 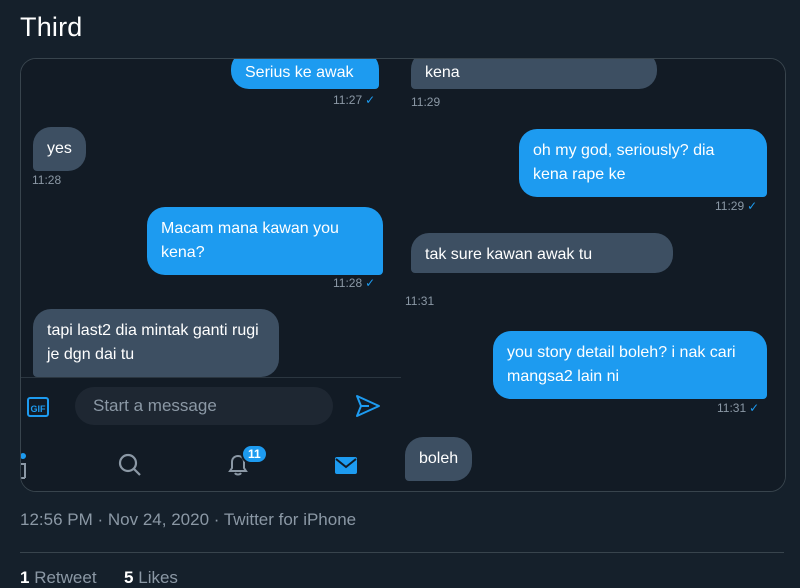 What do you see at coordinates (59, 149) in the screenshot?
I see `message-bubble-incoming: yes` at bounding box center [59, 149].